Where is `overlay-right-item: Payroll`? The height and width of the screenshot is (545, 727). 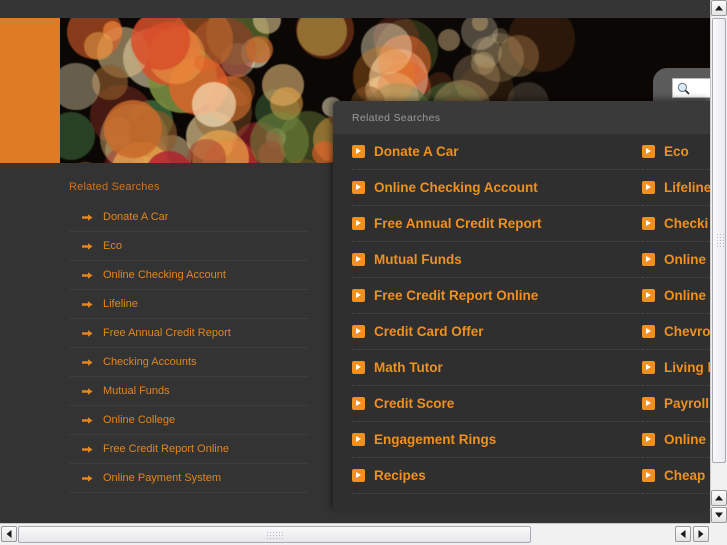 overlay-right-item: Payroll is located at coordinates (676, 404).